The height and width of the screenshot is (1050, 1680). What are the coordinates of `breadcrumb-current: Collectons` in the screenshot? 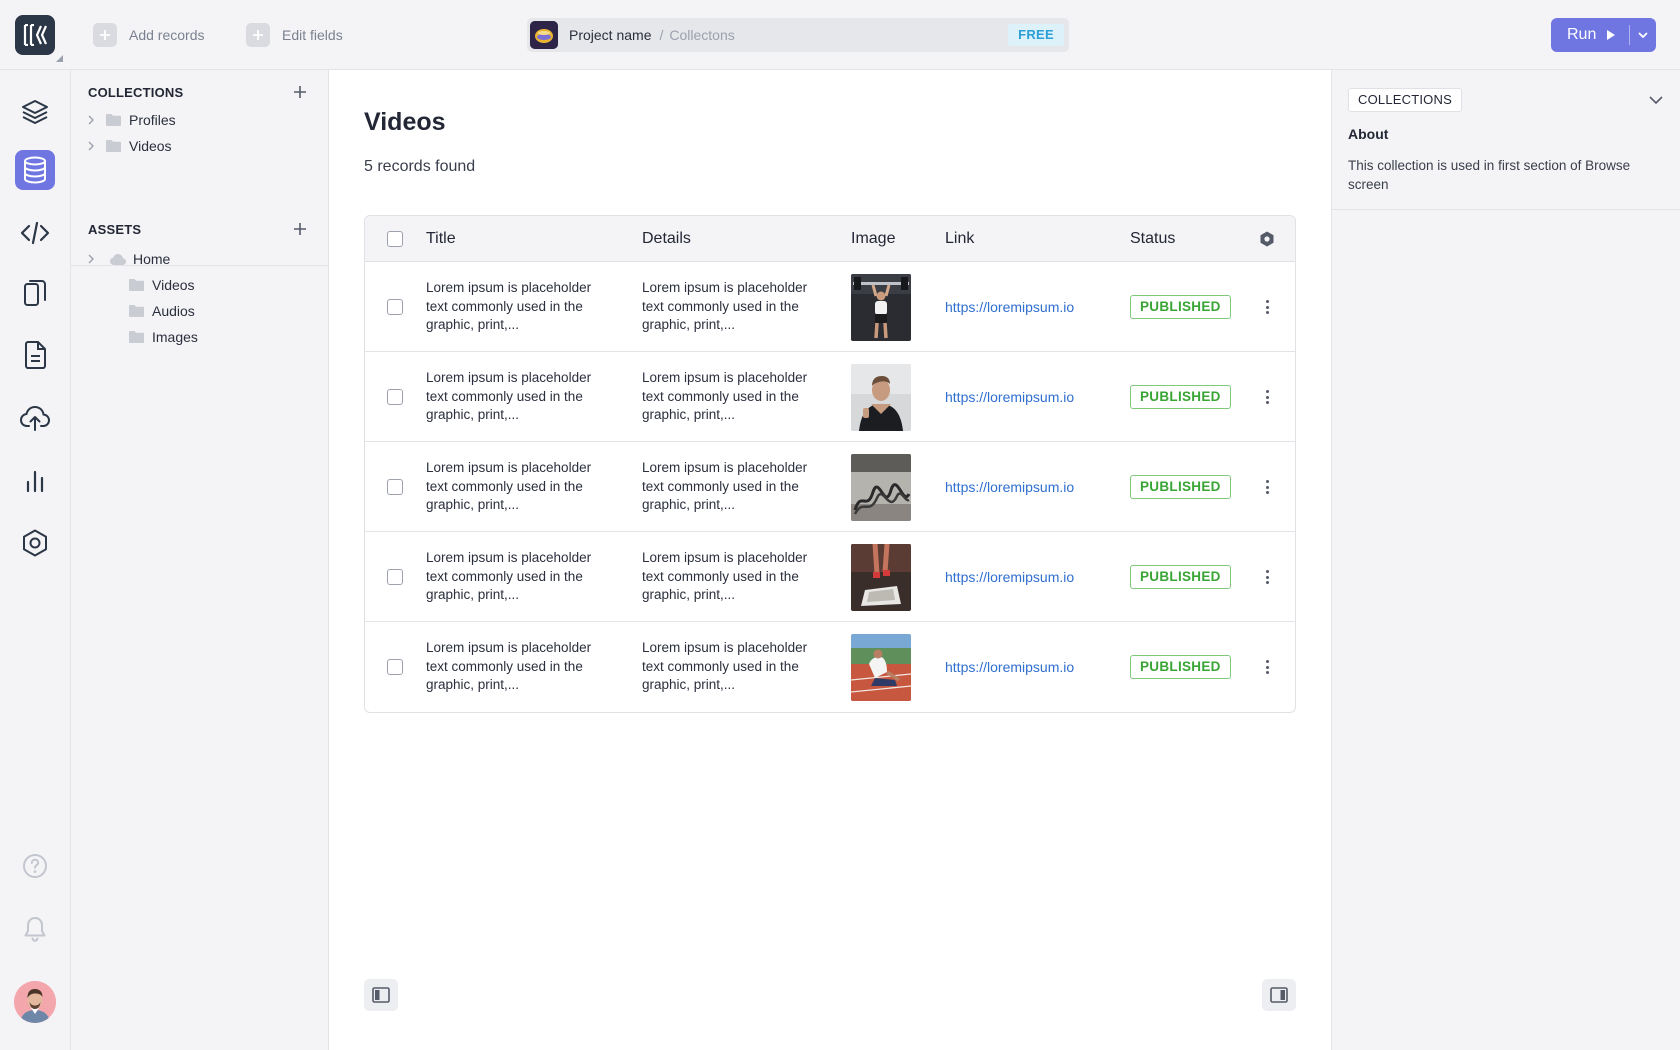 It's located at (701, 35).